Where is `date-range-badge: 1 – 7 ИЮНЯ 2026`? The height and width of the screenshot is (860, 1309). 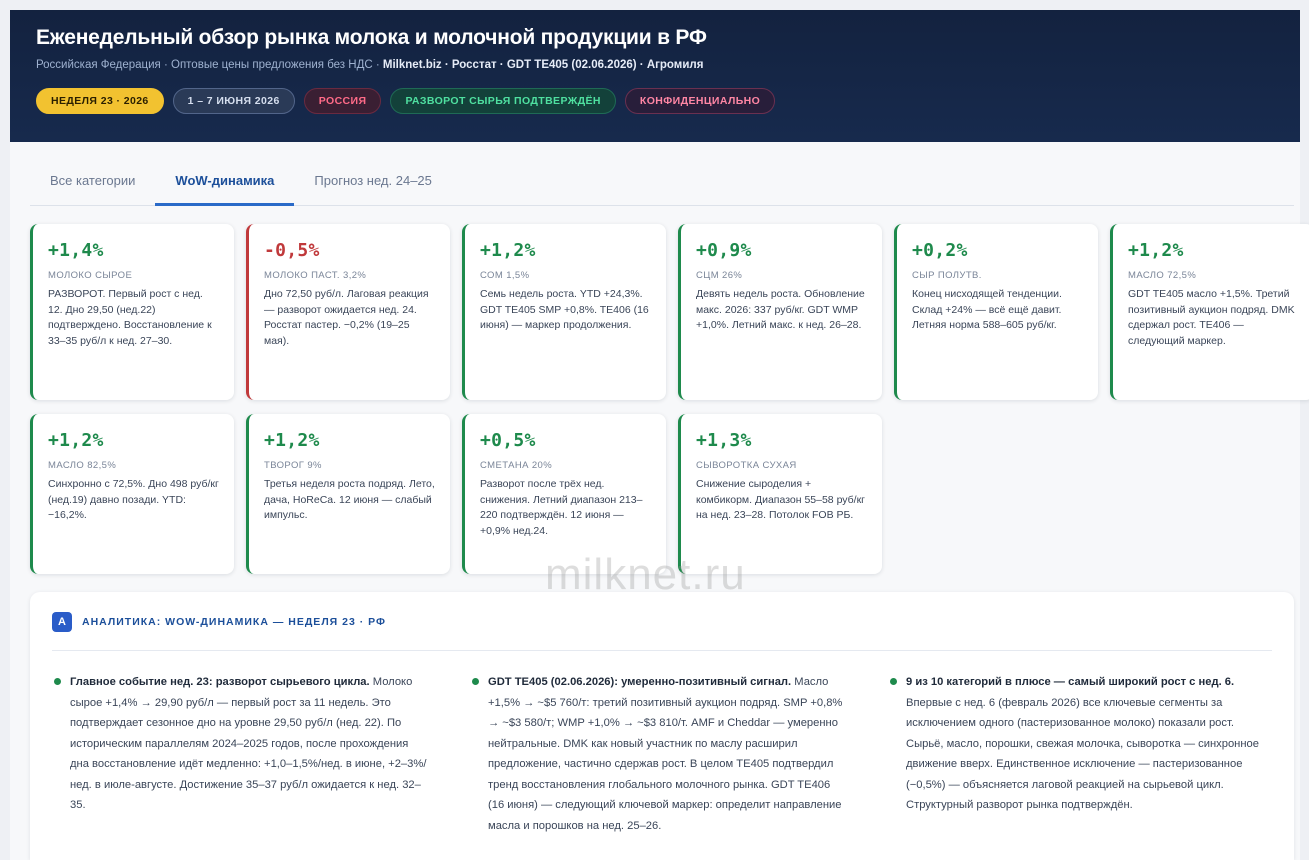 date-range-badge: 1 – 7 ИЮНЯ 2026 is located at coordinates (233, 101).